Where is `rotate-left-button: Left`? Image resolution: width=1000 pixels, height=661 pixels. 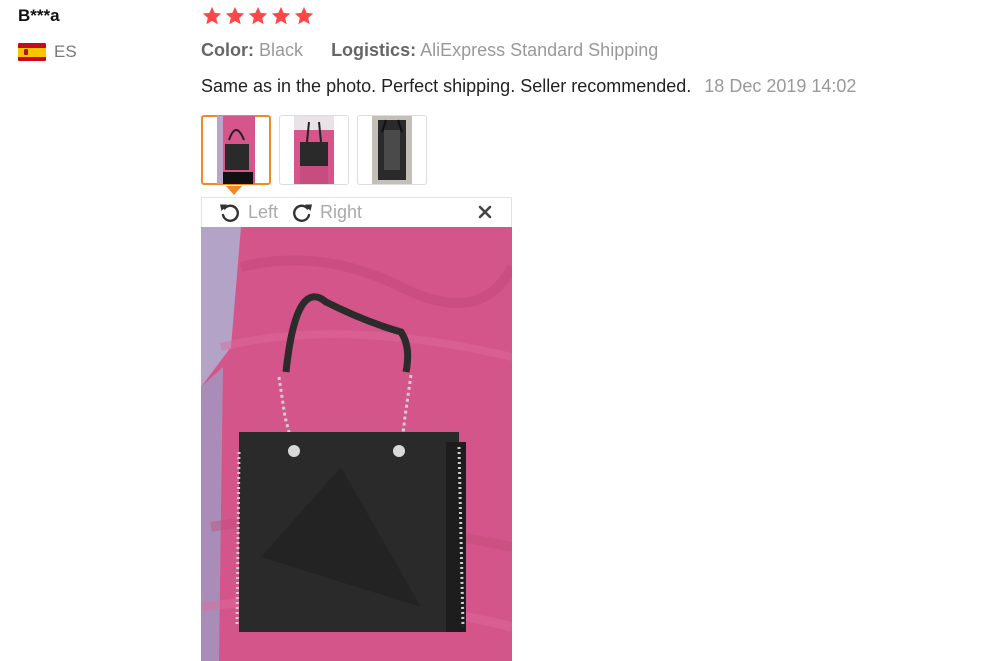
rotate-left-button: Left is located at coordinates (248, 213).